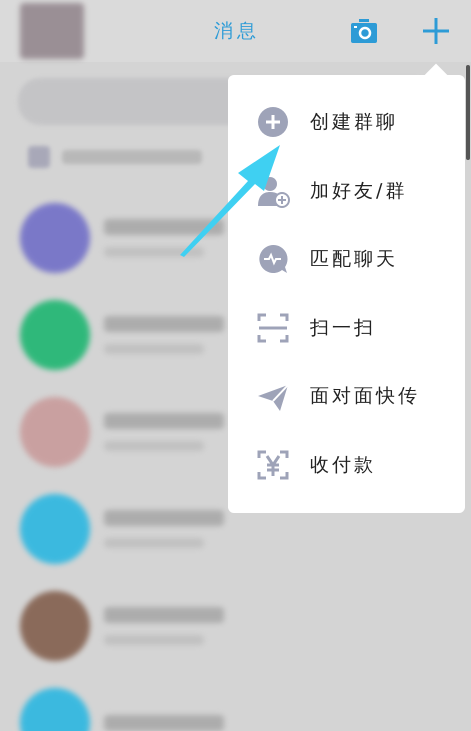 This screenshot has width=471, height=731. What do you see at coordinates (237, 31) in the screenshot?
I see `page-title: 消息` at bounding box center [237, 31].